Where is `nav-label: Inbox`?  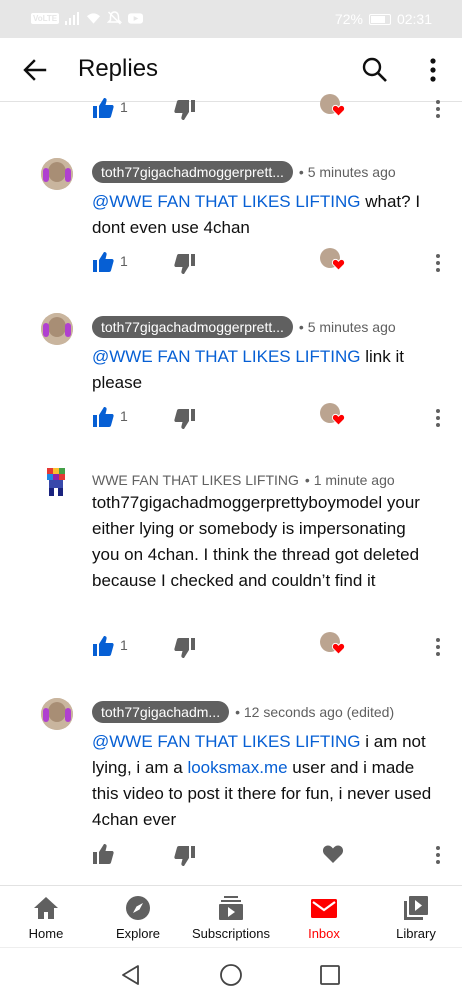
nav-label: Inbox is located at coordinates (324, 933).